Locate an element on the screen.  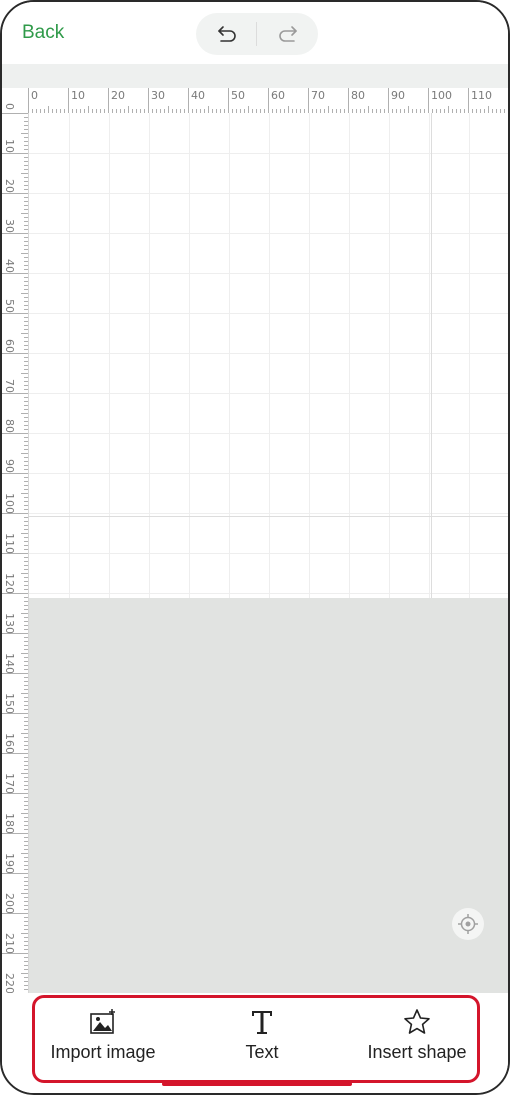
ruler-label: 170 is located at coordinates (9, 783).